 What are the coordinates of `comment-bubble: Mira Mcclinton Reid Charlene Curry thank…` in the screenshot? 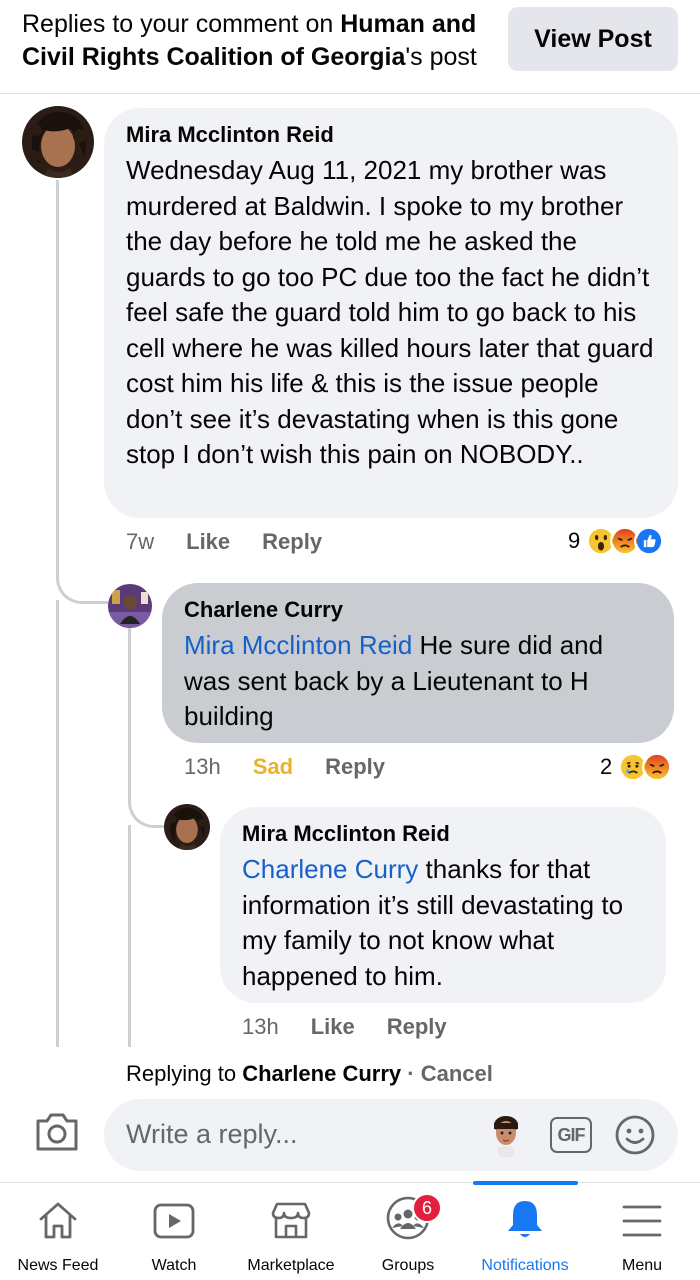 It's located at (443, 905).